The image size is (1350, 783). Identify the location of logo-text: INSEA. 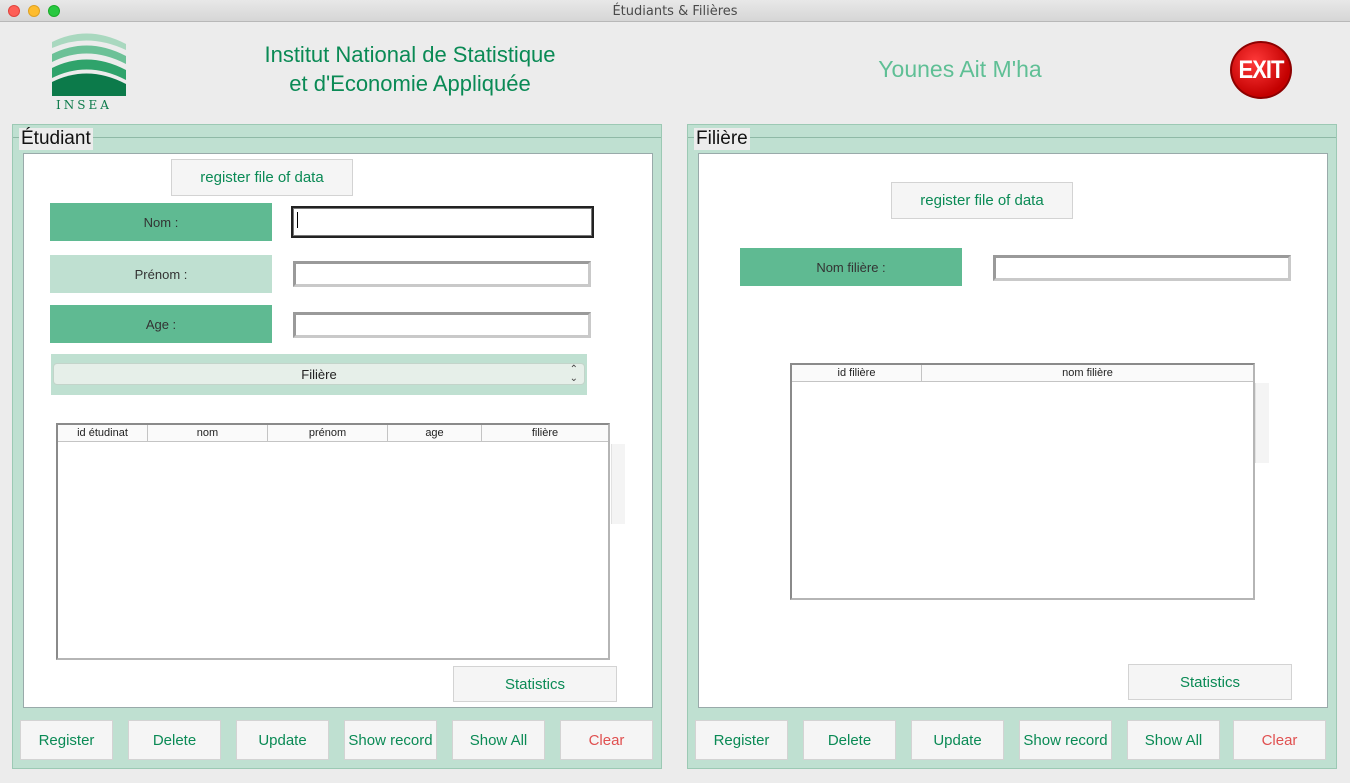
(84, 105).